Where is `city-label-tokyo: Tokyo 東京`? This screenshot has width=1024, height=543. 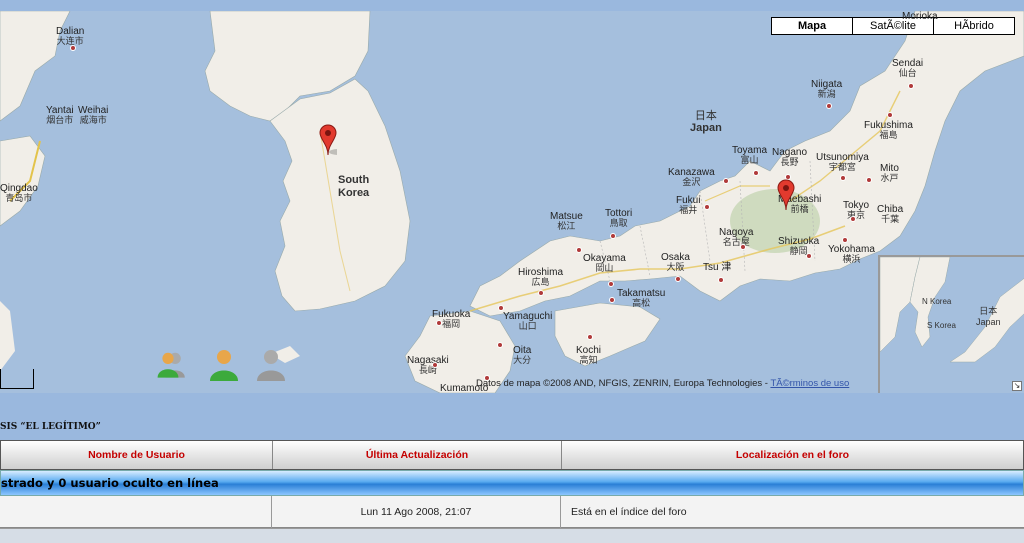 city-label-tokyo: Tokyo 東京 is located at coordinates (856, 210).